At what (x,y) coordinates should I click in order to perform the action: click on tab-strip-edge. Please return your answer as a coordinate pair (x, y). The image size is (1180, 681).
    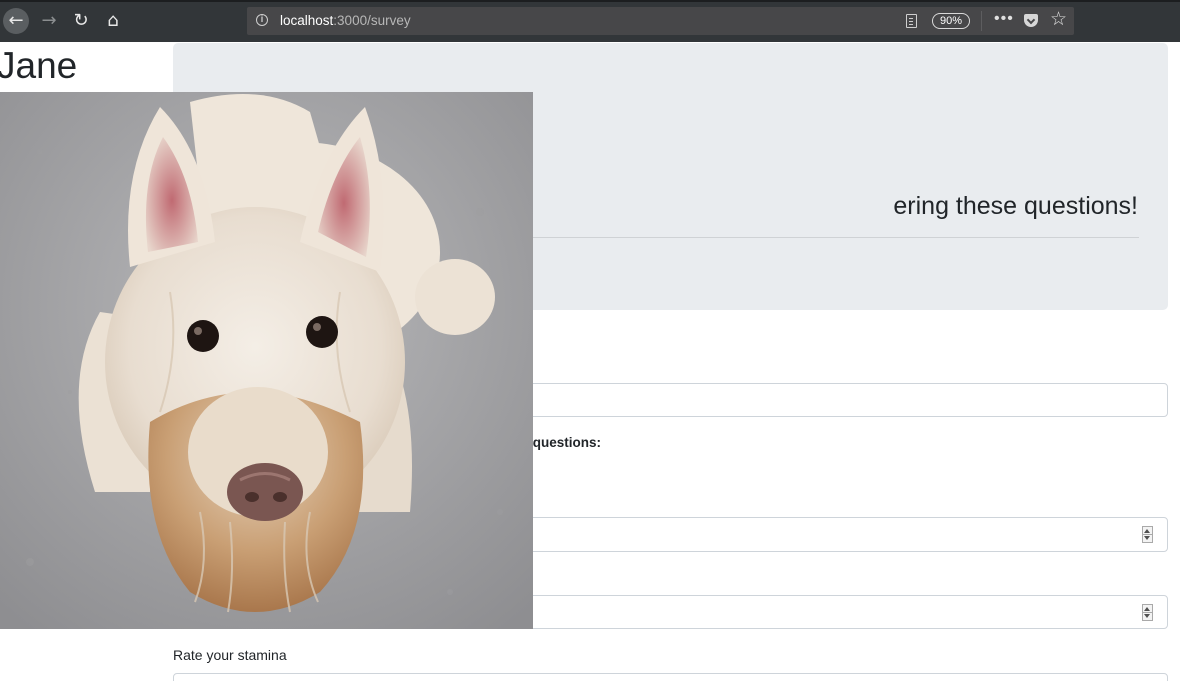
    Looking at the image, I should click on (590, 1).